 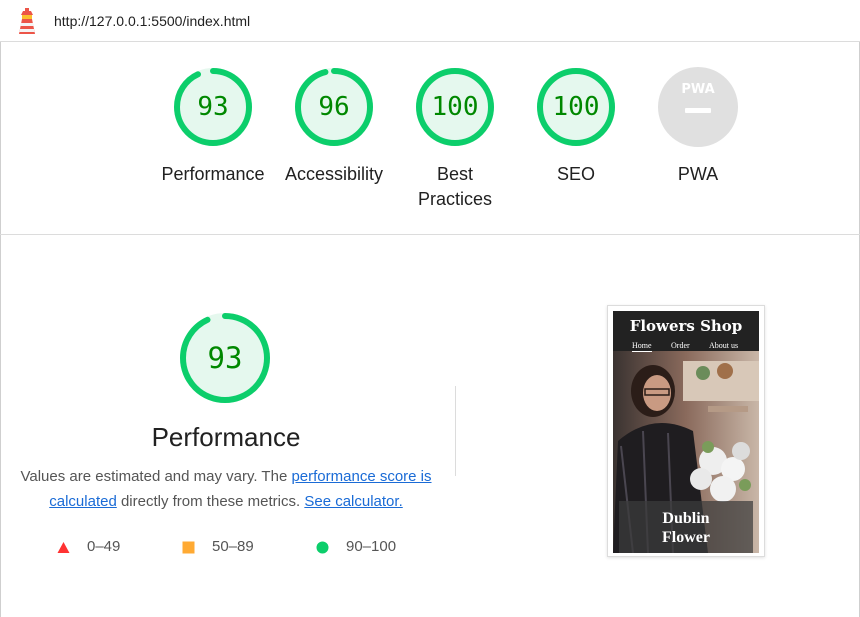 What do you see at coordinates (455, 199) in the screenshot?
I see `gauge-label-line2: Practices` at bounding box center [455, 199].